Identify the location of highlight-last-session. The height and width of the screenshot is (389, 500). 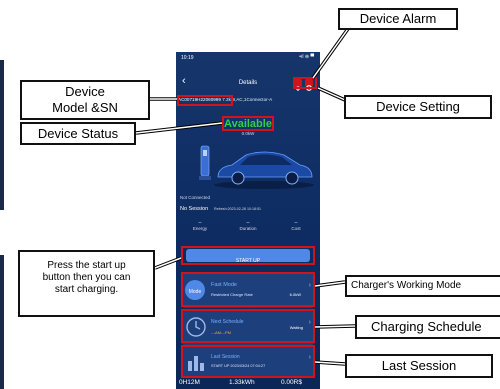
(248, 361).